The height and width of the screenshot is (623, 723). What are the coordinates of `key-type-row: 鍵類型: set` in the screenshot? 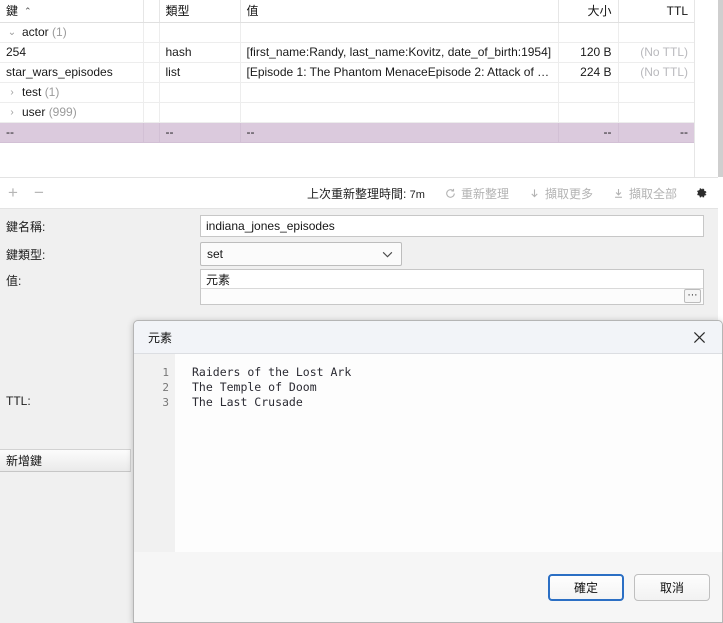 It's located at (359, 254).